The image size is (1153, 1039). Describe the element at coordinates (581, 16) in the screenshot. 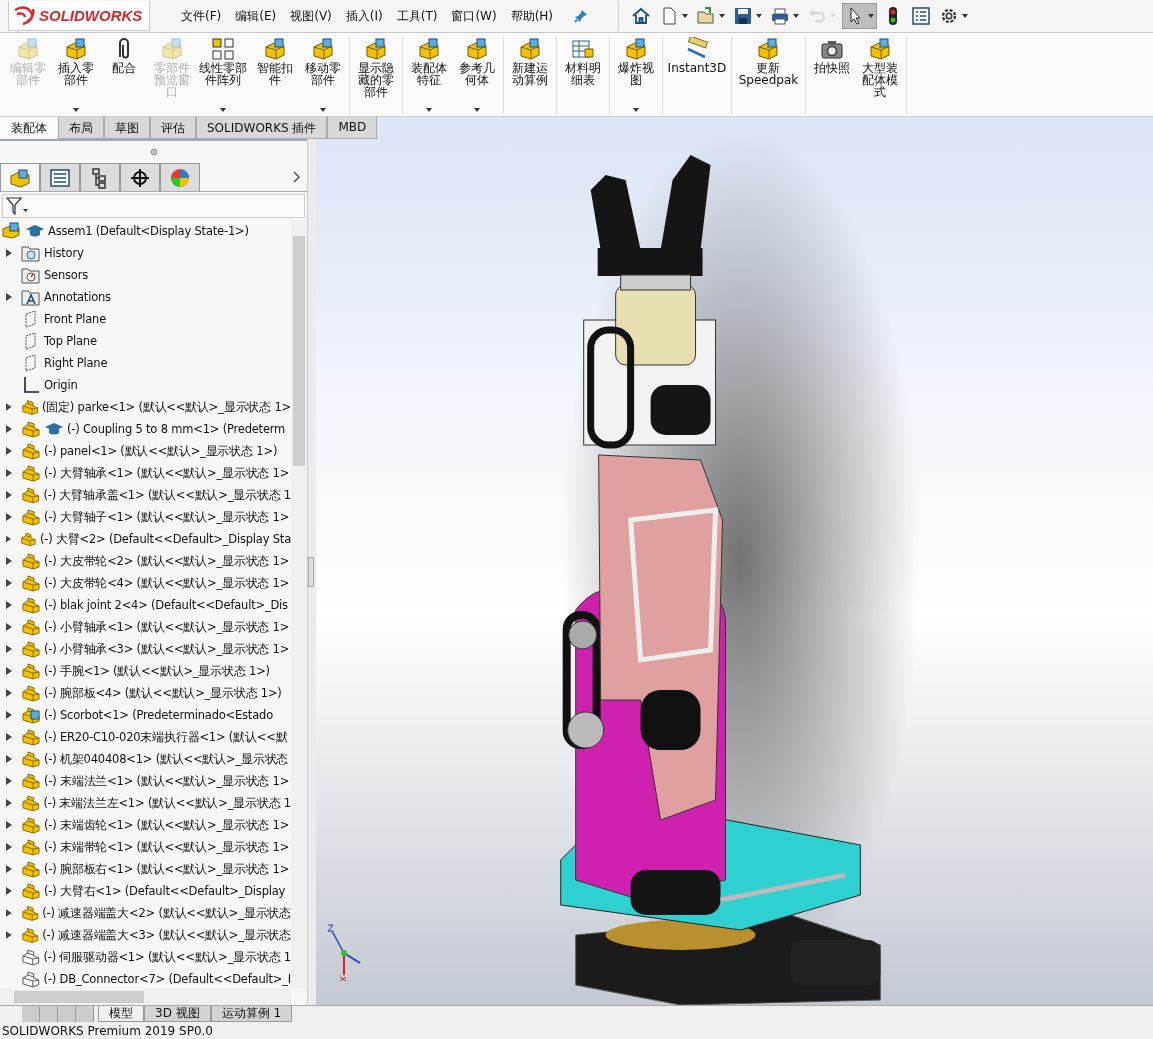

I see `pin-icon` at that location.